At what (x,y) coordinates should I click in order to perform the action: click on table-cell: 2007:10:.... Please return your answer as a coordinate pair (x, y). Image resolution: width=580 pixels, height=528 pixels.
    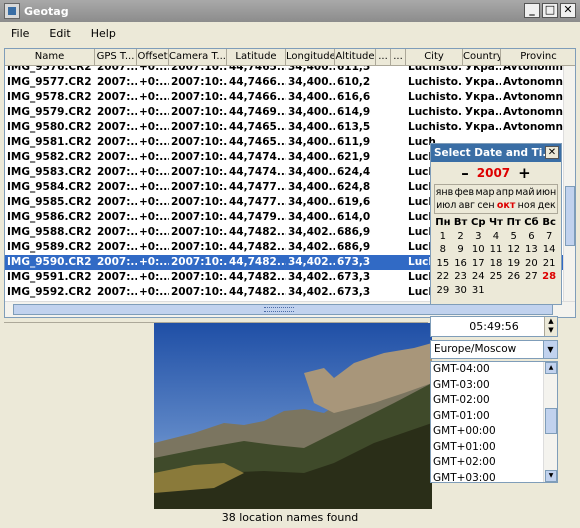
    Looking at the image, I should click on (199, 157).